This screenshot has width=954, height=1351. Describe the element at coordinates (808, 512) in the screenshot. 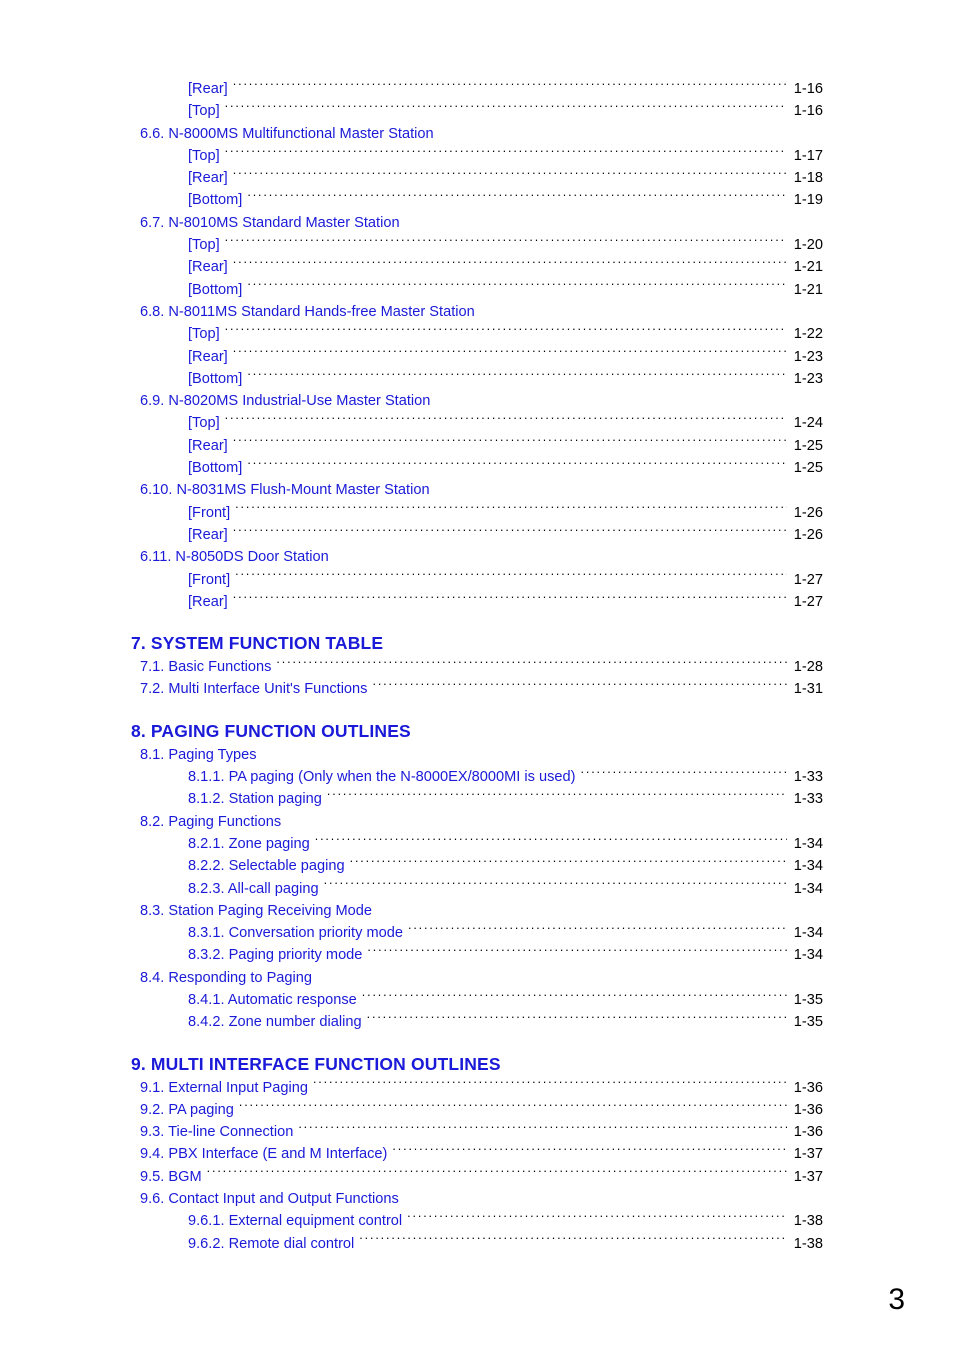

I see `toc-entry-page-number: 1-26` at that location.